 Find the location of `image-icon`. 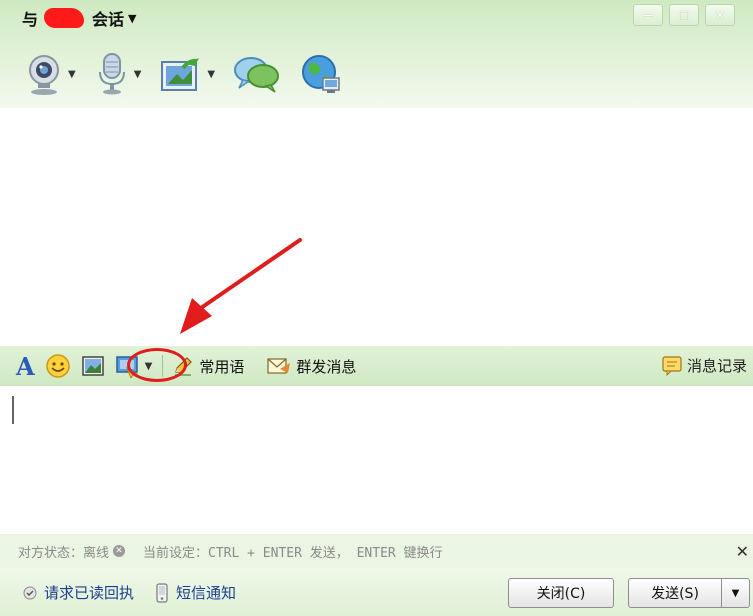

image-icon is located at coordinates (92, 366).